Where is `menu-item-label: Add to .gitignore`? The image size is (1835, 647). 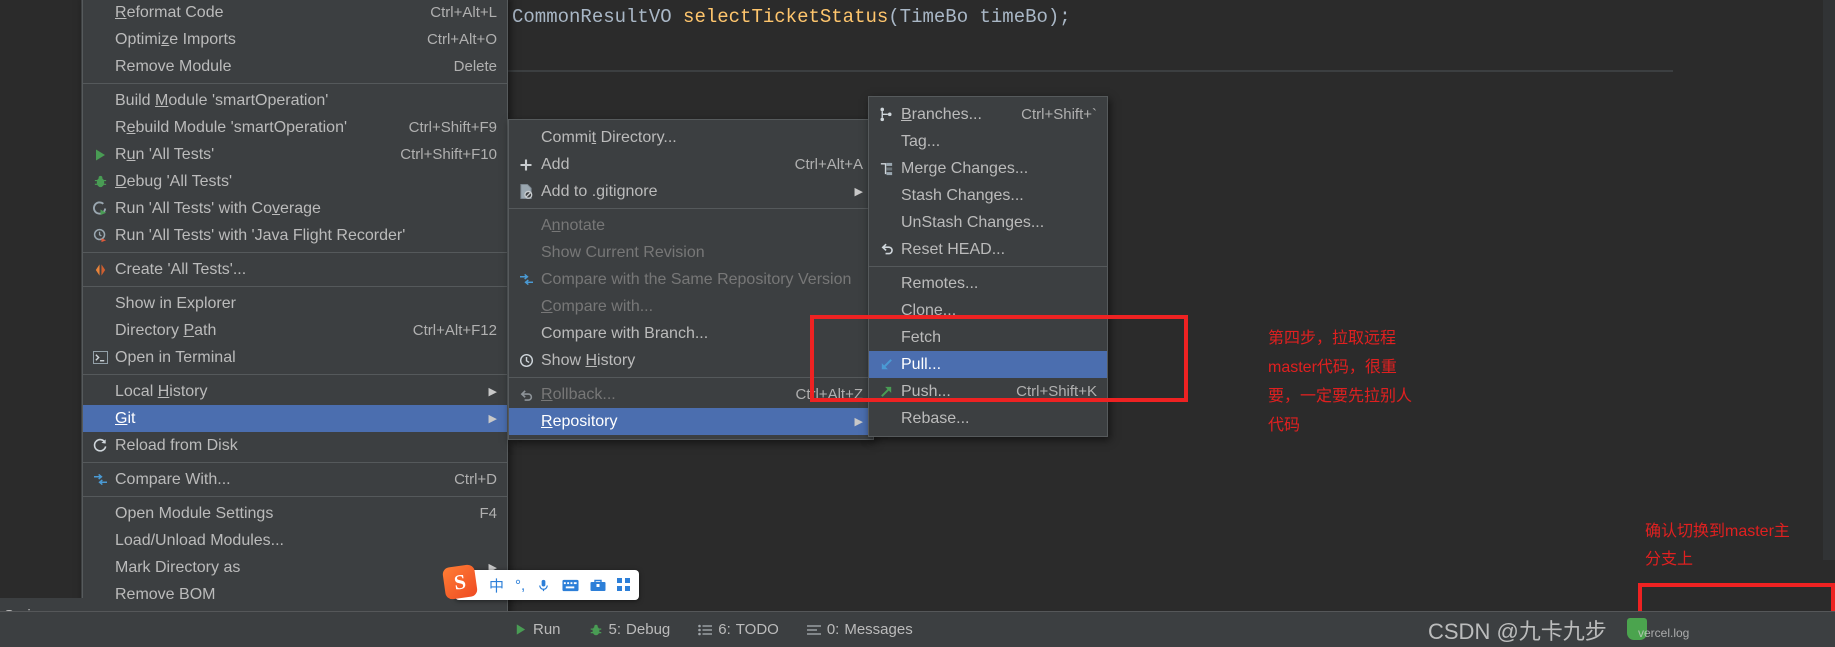
menu-item-label: Add to .gitignore is located at coordinates (599, 191).